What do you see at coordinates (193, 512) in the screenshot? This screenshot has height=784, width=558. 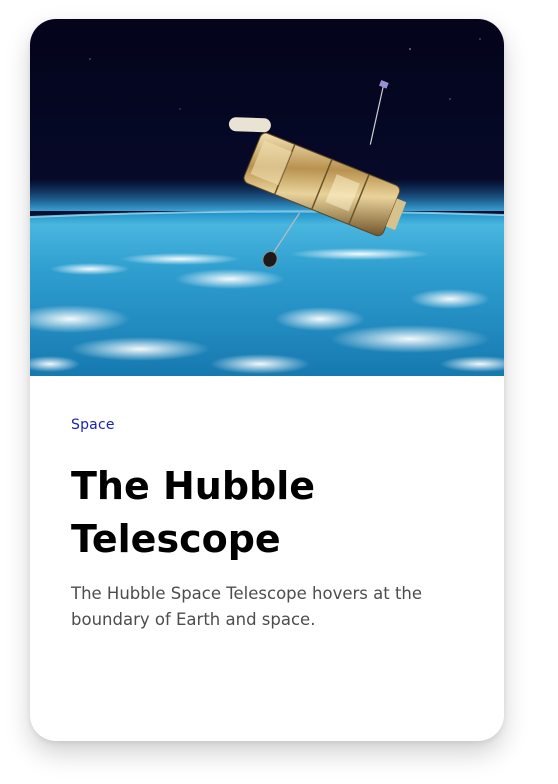 I see `card-title: The Hubble Telescope` at bounding box center [193, 512].